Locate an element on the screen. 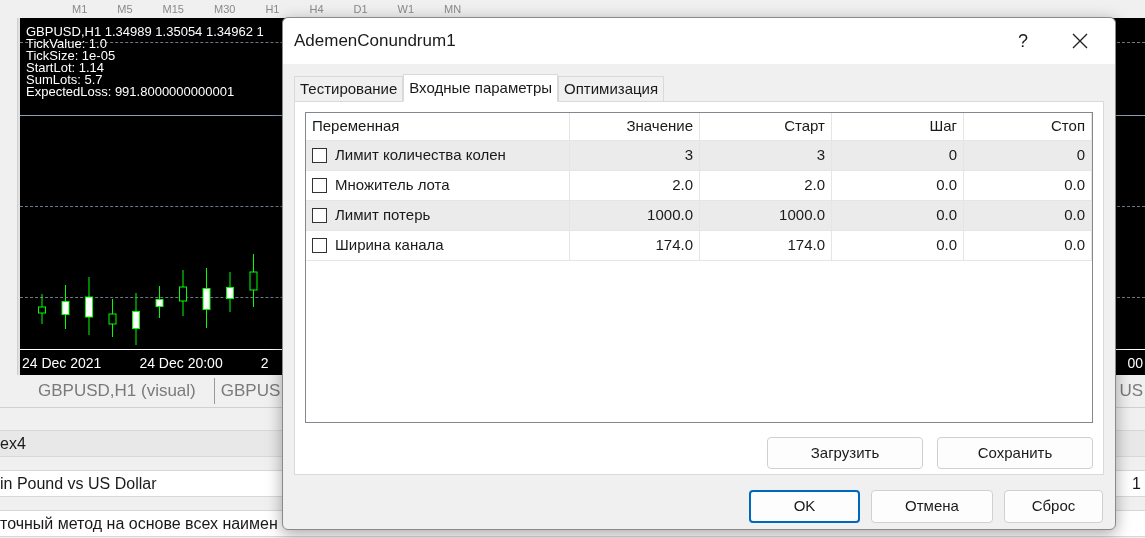 This screenshot has width=1145, height=538. tab: Входные параметры is located at coordinates (481, 88).